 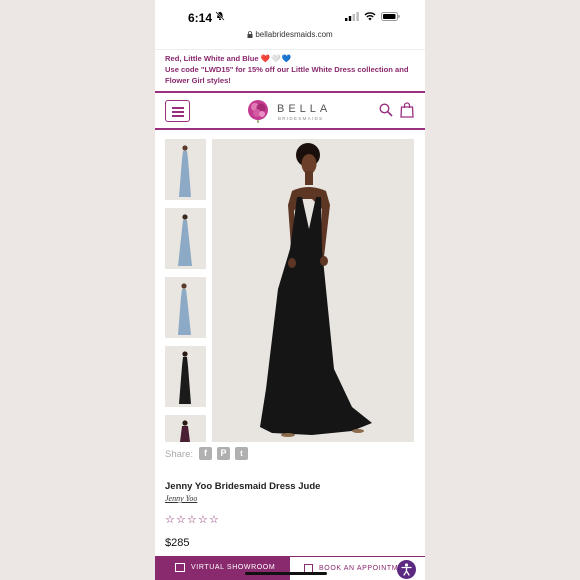 I want to click on status-time: 6:14, so click(x=200, y=18).